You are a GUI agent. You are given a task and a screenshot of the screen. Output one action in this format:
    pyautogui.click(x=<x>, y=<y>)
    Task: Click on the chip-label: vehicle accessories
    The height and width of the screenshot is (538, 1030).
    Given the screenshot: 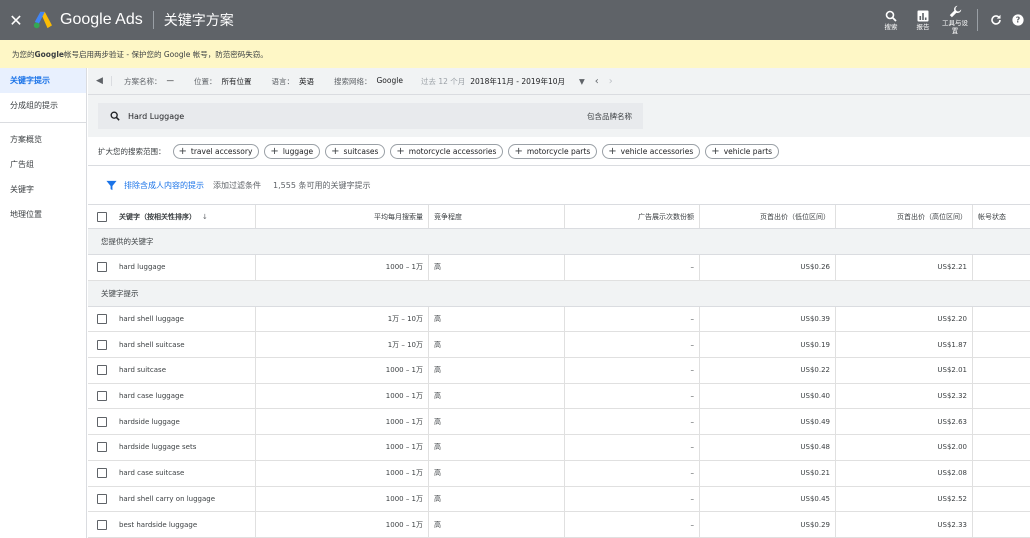 What is the action you would take?
    pyautogui.click(x=657, y=151)
    